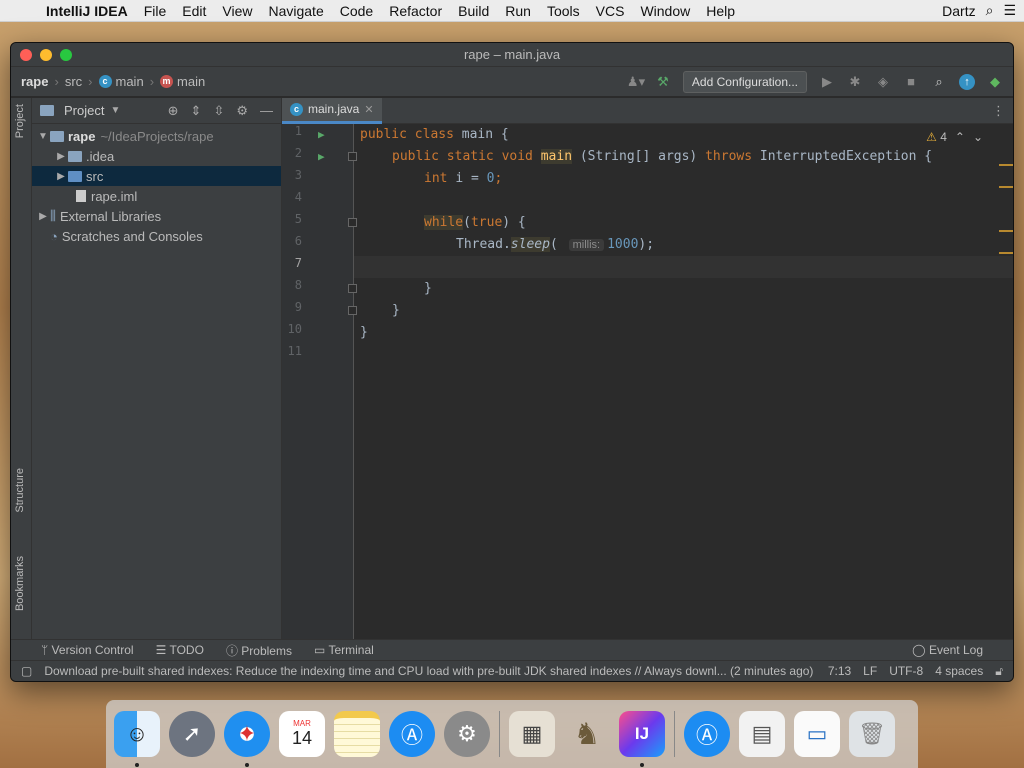 The image size is (1024, 768). Describe the element at coordinates (182, 81) in the screenshot. I see `breadcrumb-method: m main` at that location.